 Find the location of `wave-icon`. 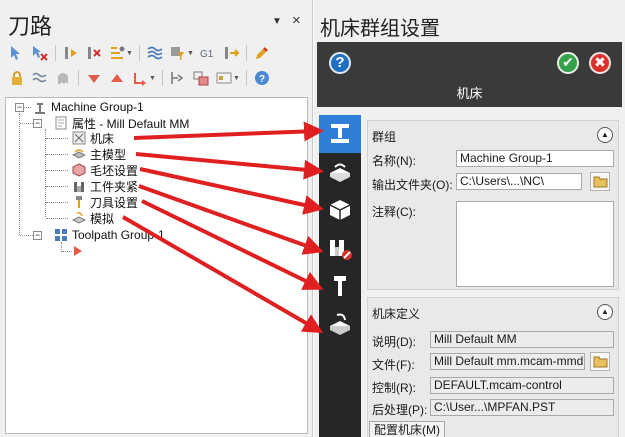

wave-icon is located at coordinates (40, 78).